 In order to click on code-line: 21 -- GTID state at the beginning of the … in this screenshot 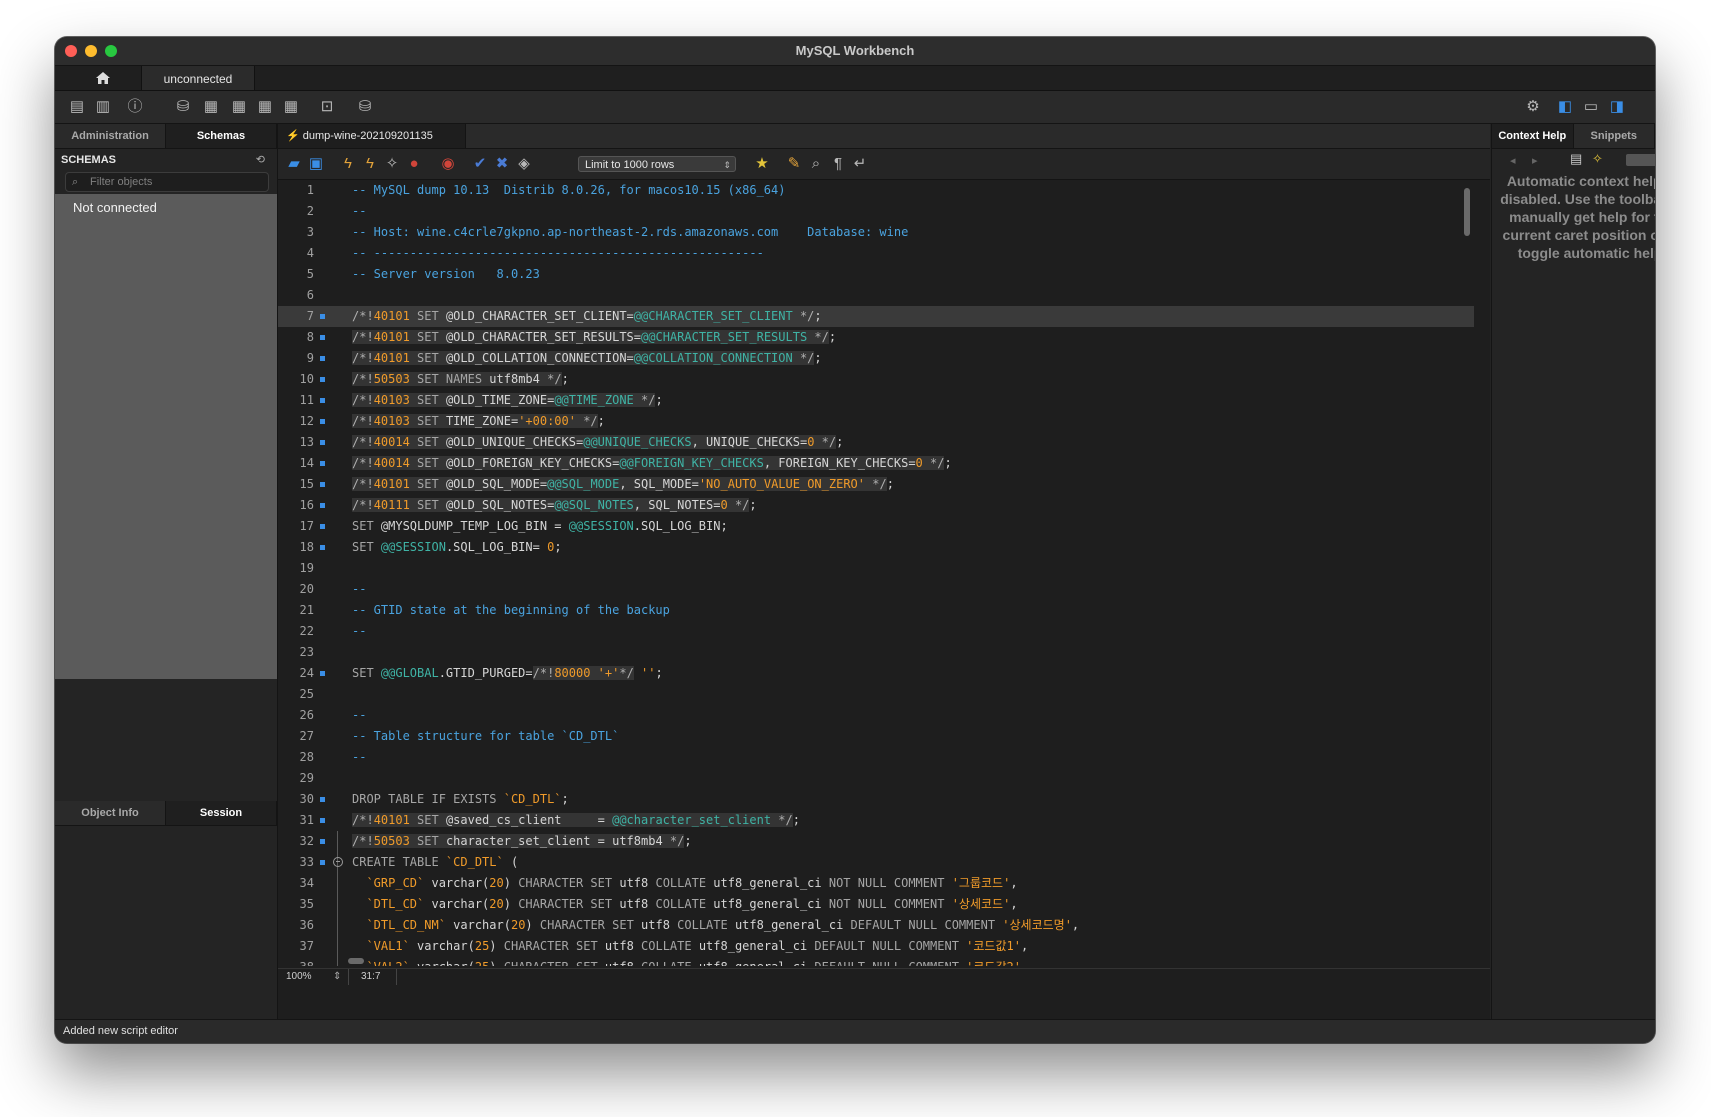, I will do `click(876, 610)`.